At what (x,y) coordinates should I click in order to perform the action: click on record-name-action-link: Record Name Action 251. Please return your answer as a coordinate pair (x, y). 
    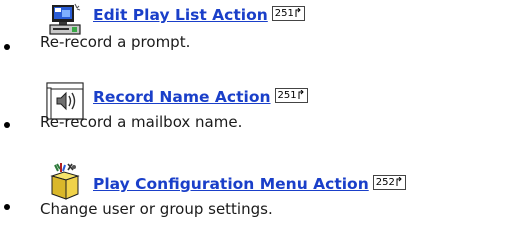
    Looking at the image, I should click on (200, 97).